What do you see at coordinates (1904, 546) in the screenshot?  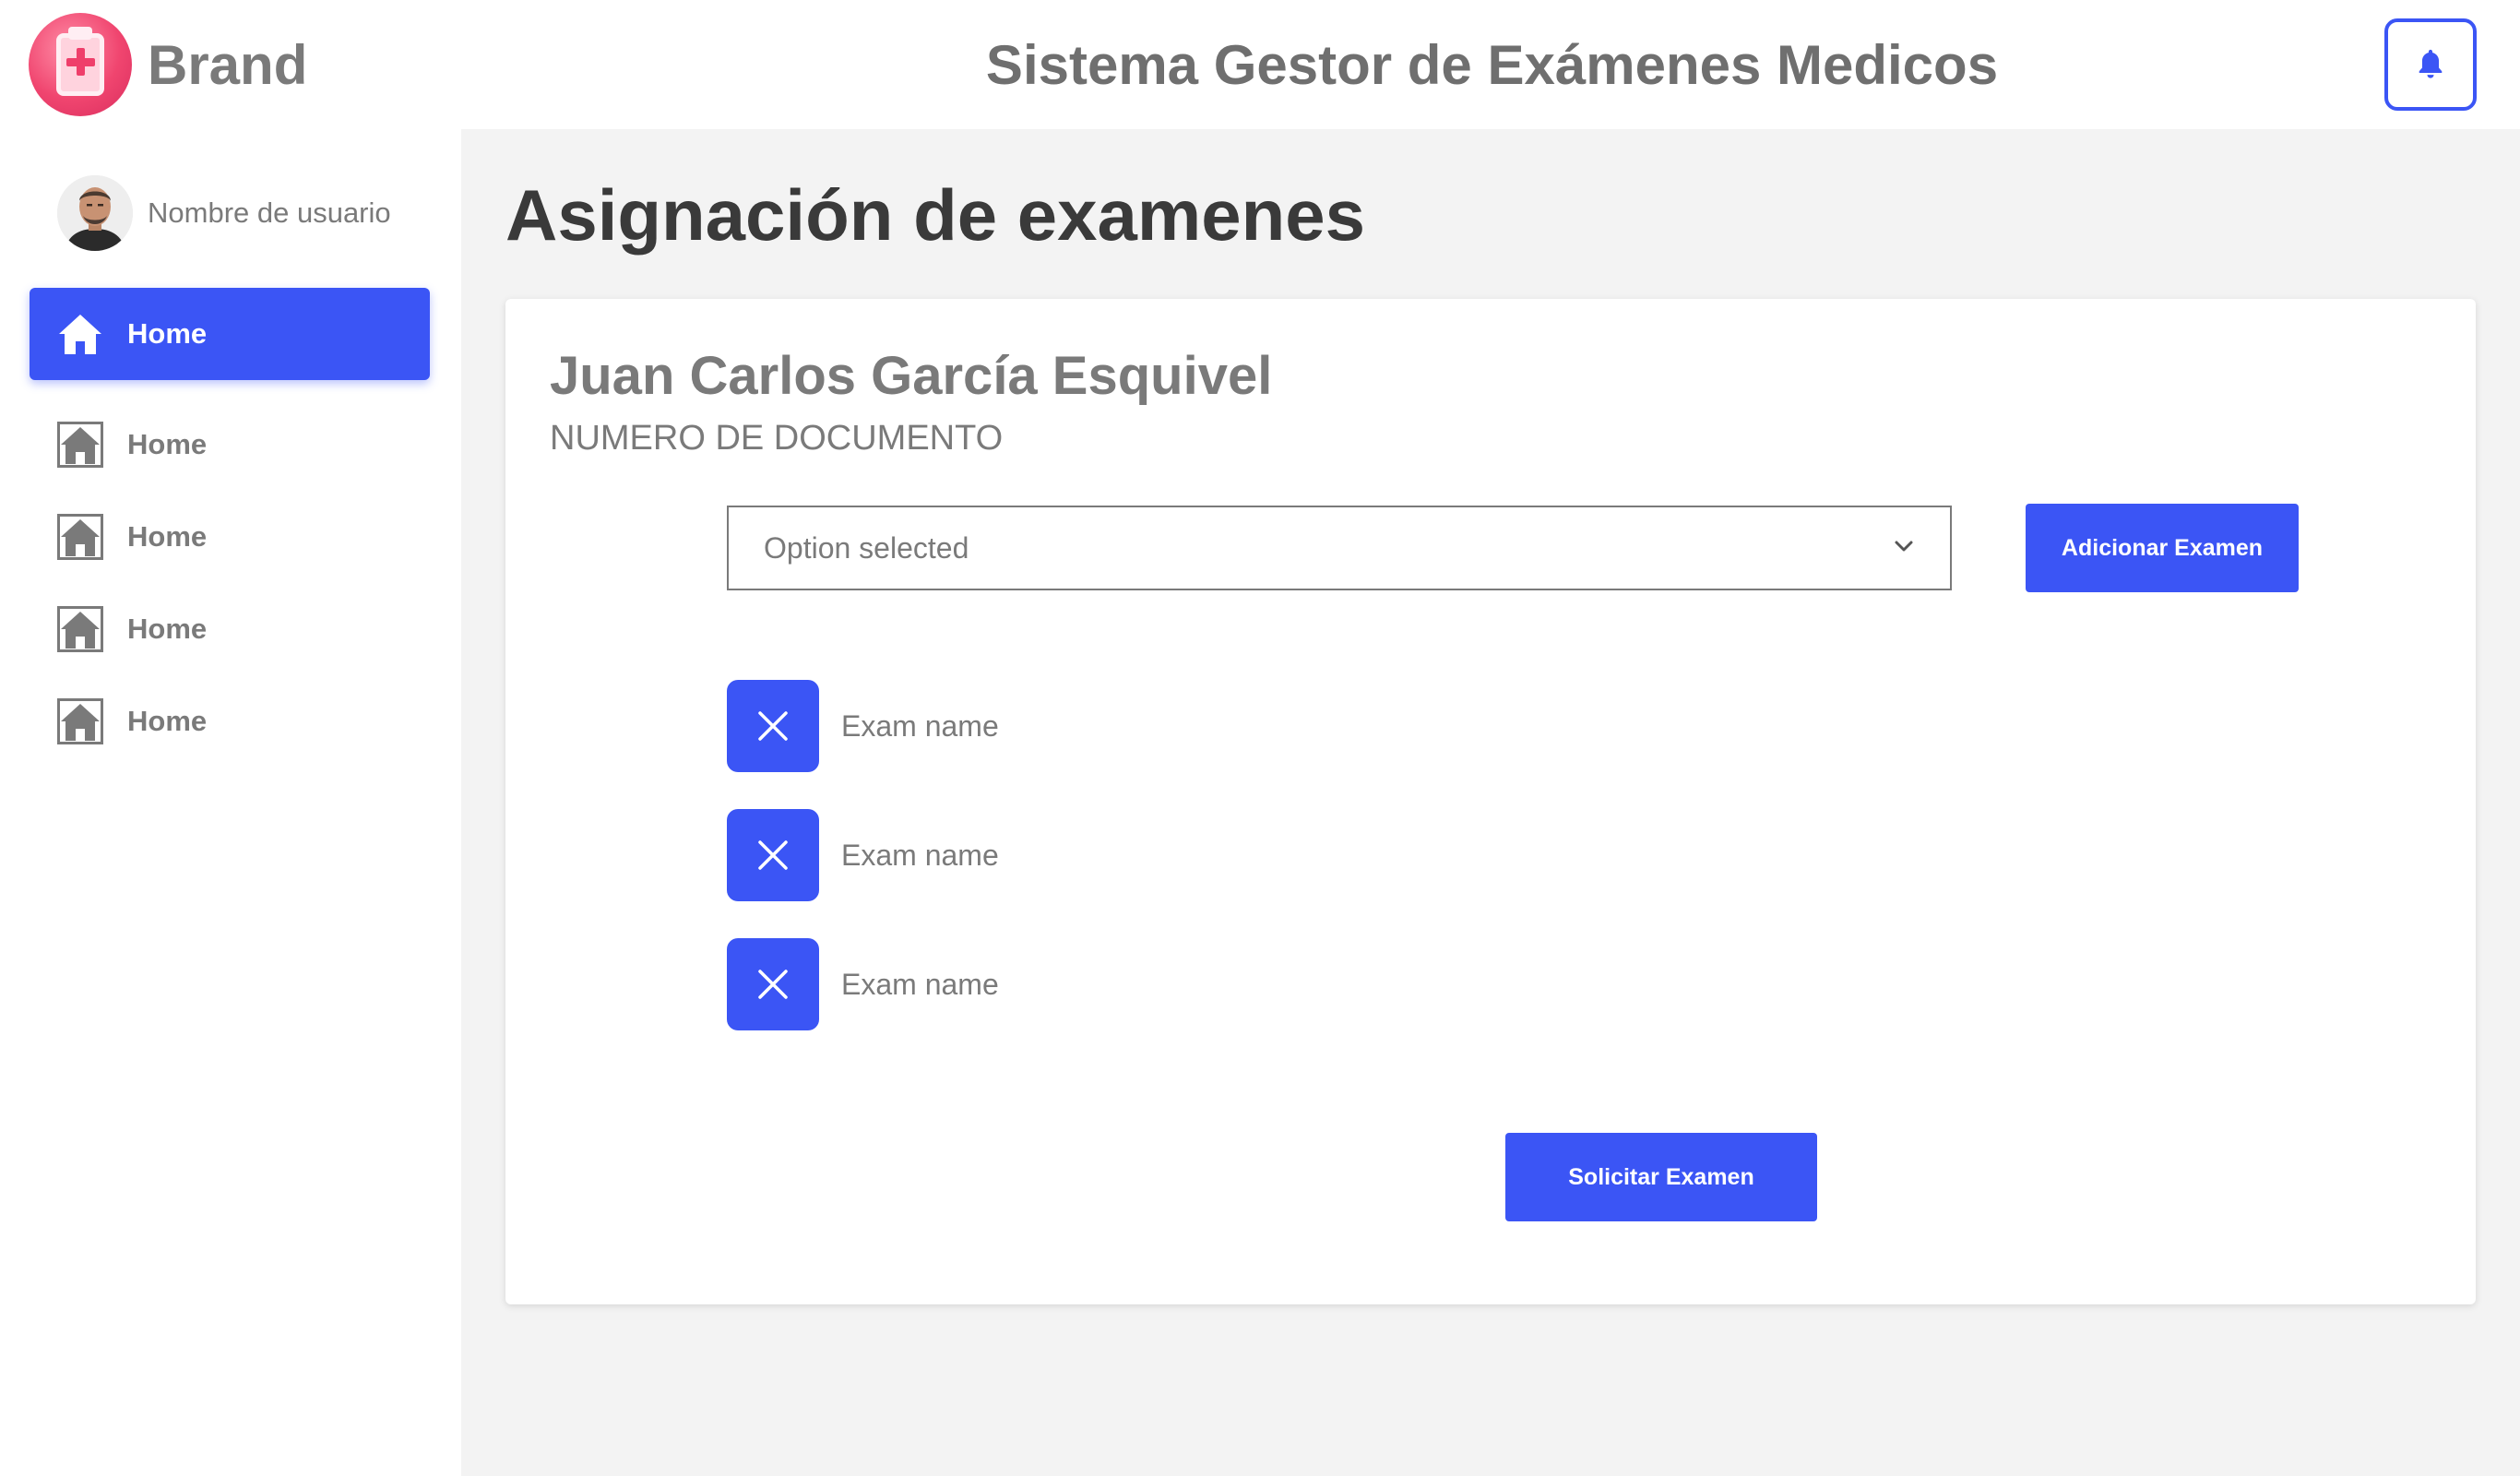 I see `chevron-down-icon` at bounding box center [1904, 546].